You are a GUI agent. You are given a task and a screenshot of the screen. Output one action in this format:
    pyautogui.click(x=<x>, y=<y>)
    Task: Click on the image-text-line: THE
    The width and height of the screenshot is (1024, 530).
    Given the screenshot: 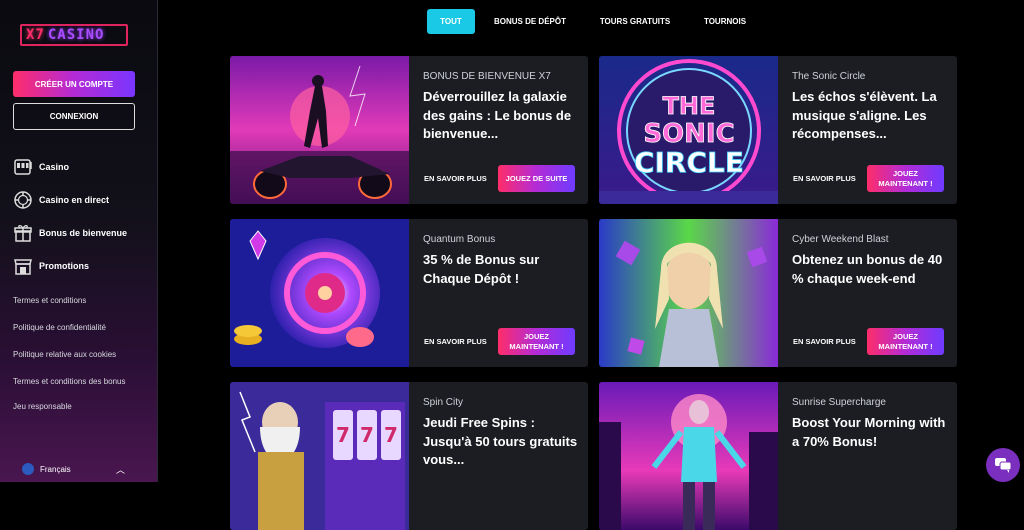 What is the action you would take?
    pyautogui.click(x=689, y=106)
    